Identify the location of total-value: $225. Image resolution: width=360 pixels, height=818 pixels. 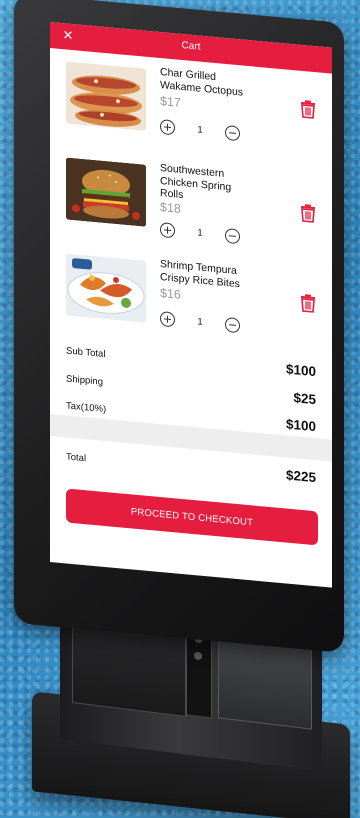
(300, 476).